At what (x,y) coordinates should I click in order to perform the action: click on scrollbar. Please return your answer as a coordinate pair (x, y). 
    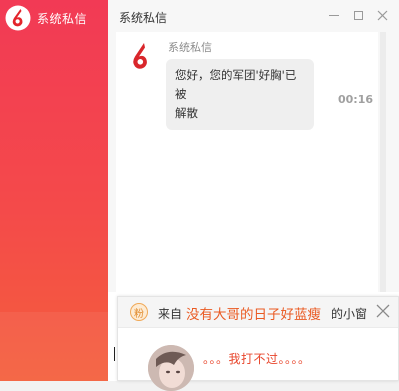
    Looking at the image, I should click on (383, 162).